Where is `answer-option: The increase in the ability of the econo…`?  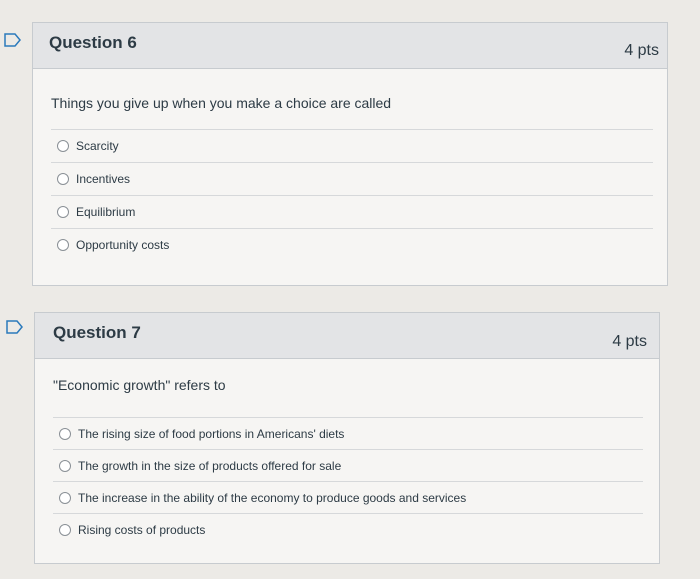 answer-option: The increase in the ability of the econo… is located at coordinates (348, 497).